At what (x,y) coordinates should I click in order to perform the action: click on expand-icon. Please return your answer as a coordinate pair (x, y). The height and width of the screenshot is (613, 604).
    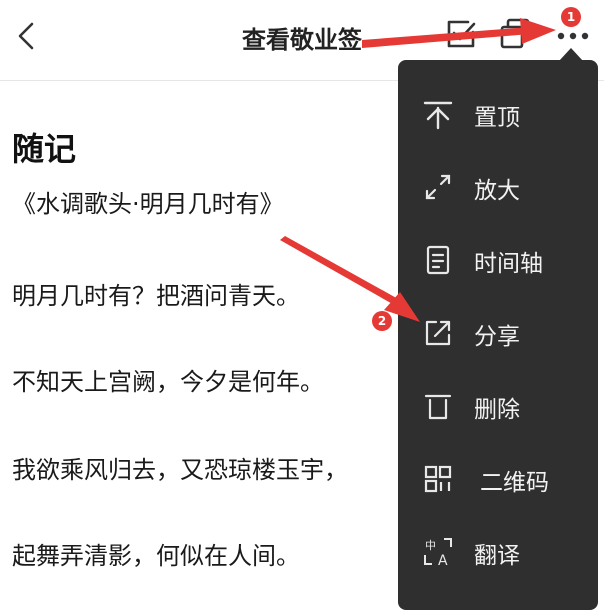
    Looking at the image, I should click on (438, 187).